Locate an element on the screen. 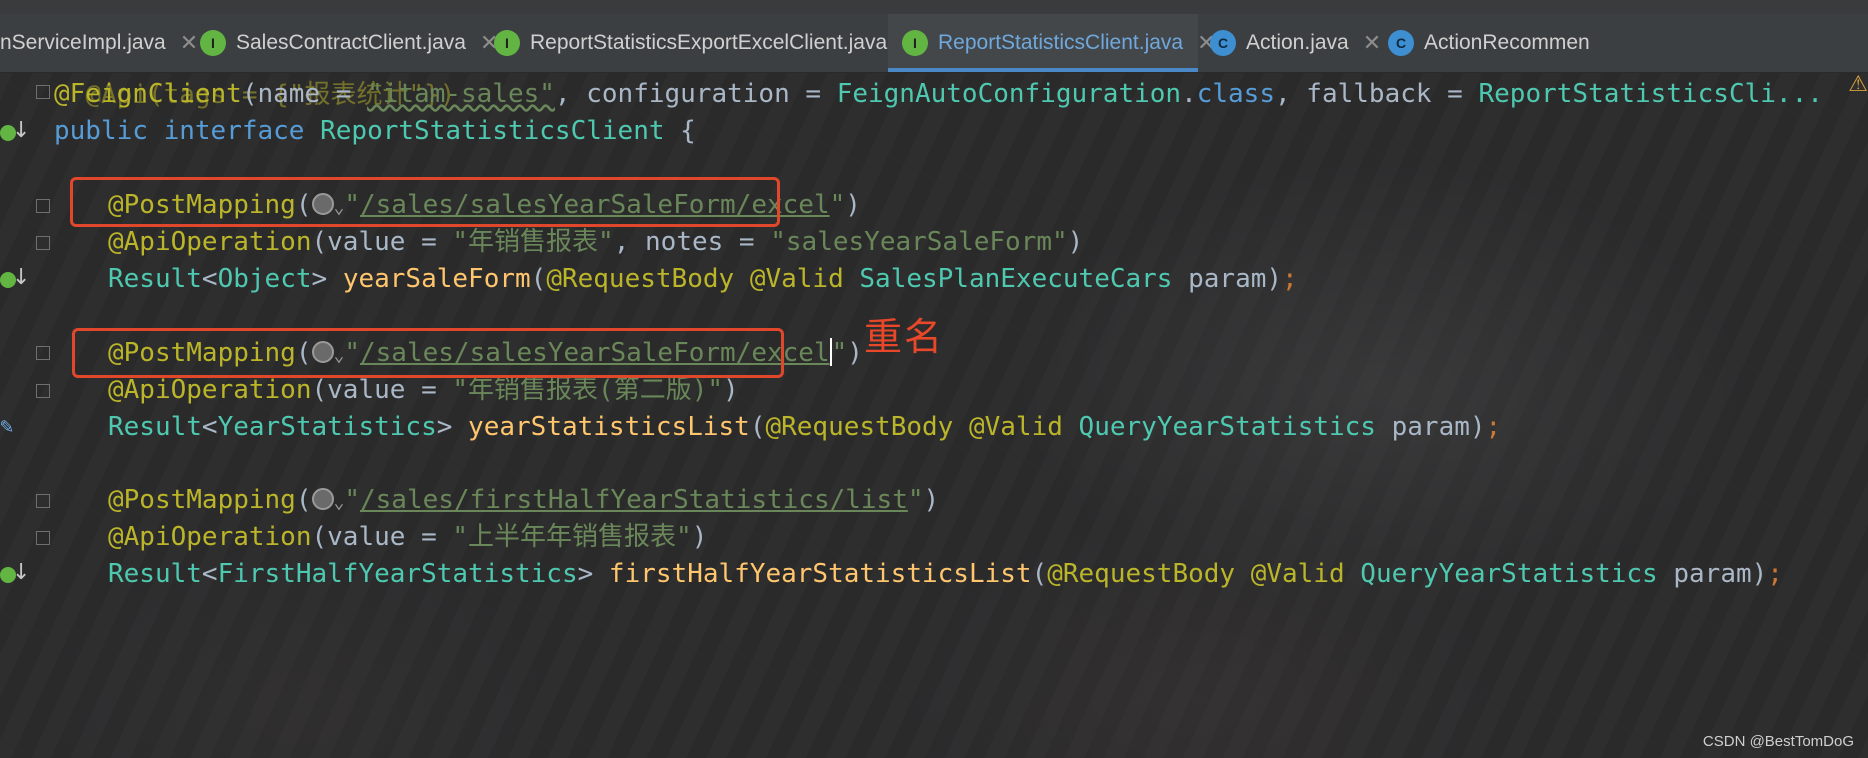  tab-action-recommen: C ActionRecommen is located at coordinates (1628, 43).